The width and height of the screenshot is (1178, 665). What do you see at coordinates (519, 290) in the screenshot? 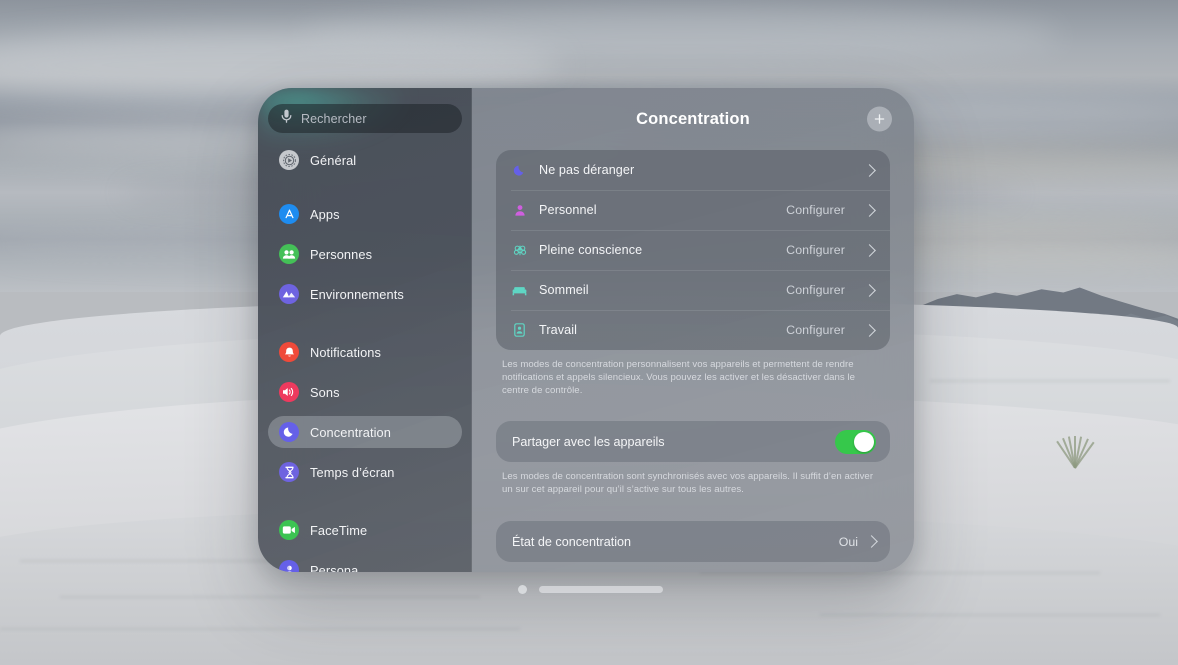
I see `bed-icon` at bounding box center [519, 290].